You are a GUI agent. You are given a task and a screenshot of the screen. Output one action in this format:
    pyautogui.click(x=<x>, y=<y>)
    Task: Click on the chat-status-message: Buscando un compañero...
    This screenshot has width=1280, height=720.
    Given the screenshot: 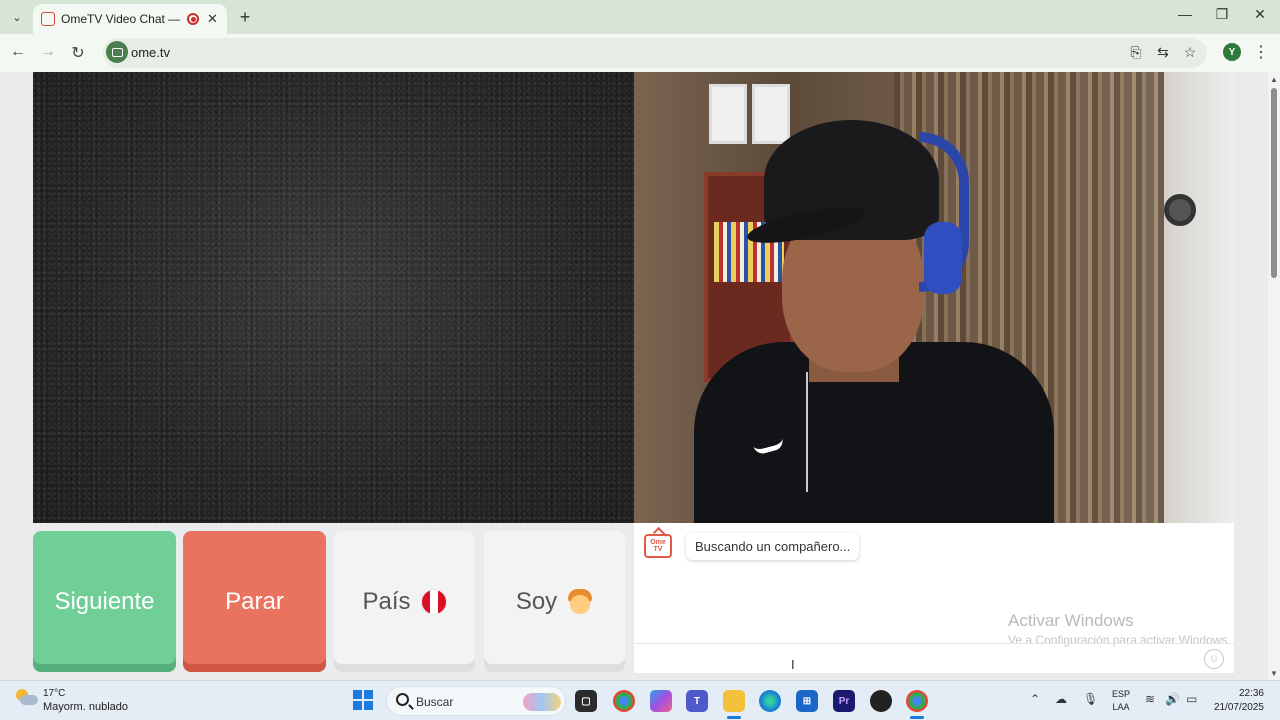 What is the action you would take?
    pyautogui.click(x=773, y=546)
    